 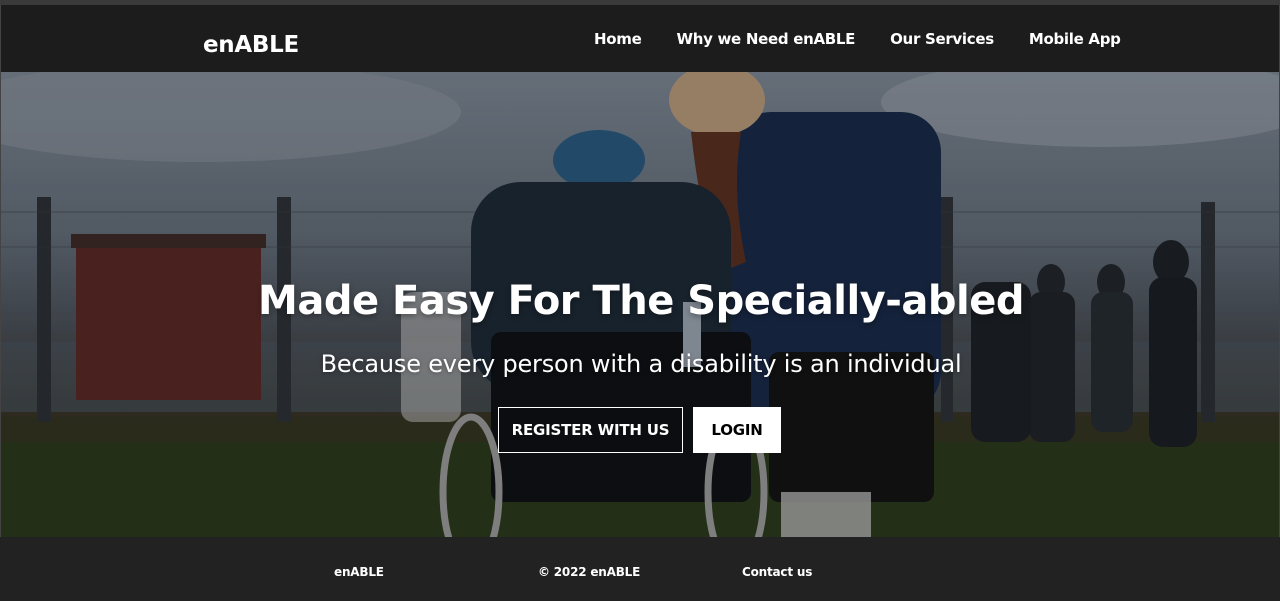 I want to click on hero-title: Made Easy For The Specially-abled, so click(x=641, y=301).